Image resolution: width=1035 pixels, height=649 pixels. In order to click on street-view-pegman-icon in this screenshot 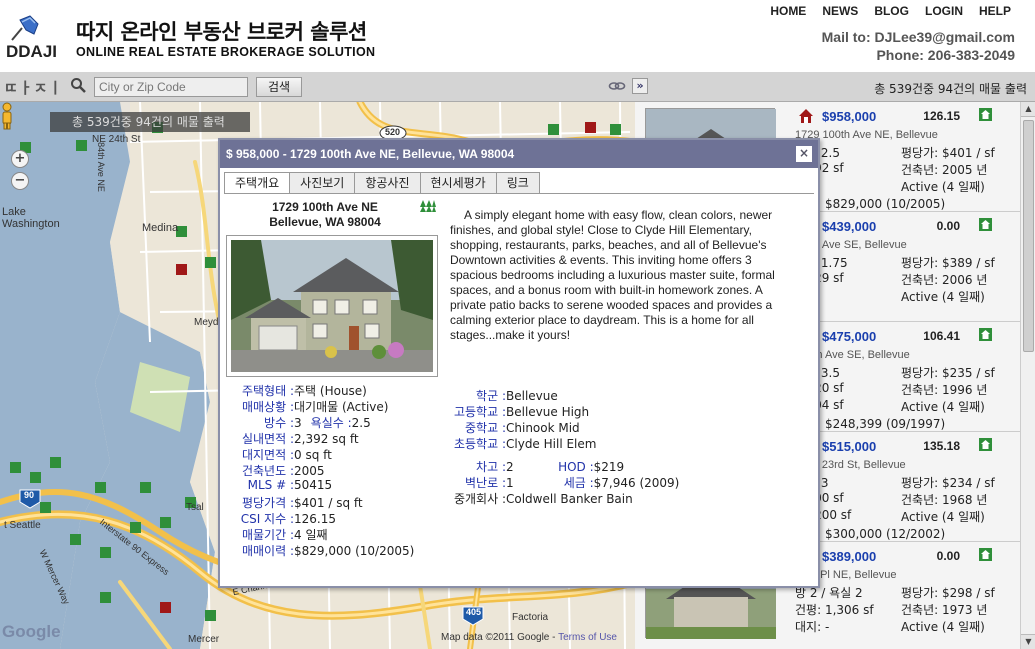, I will do `click(7, 116)`.